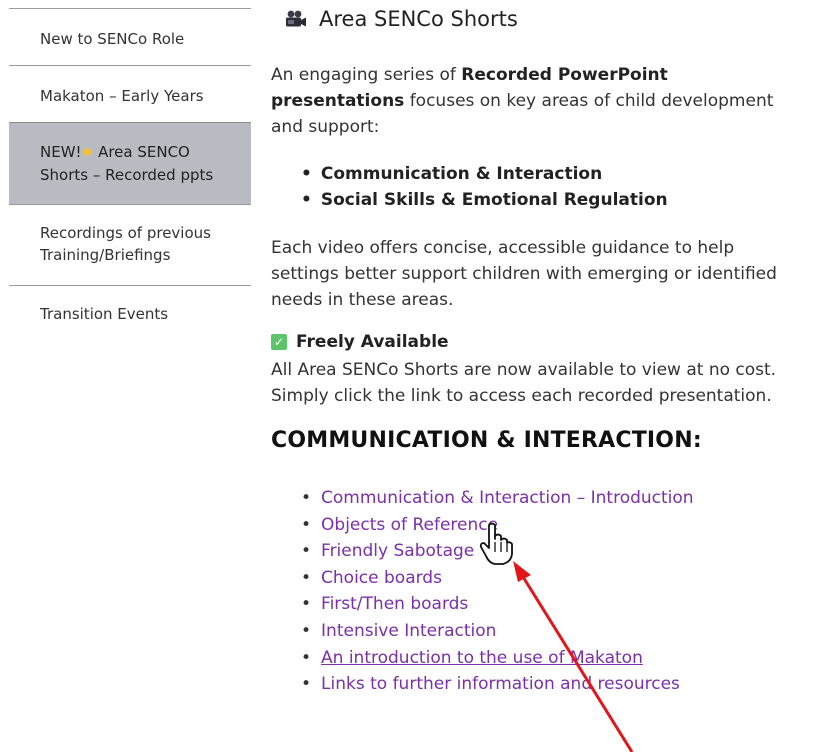  I want to click on sidebar-item-label: Transition Events, so click(104, 314).